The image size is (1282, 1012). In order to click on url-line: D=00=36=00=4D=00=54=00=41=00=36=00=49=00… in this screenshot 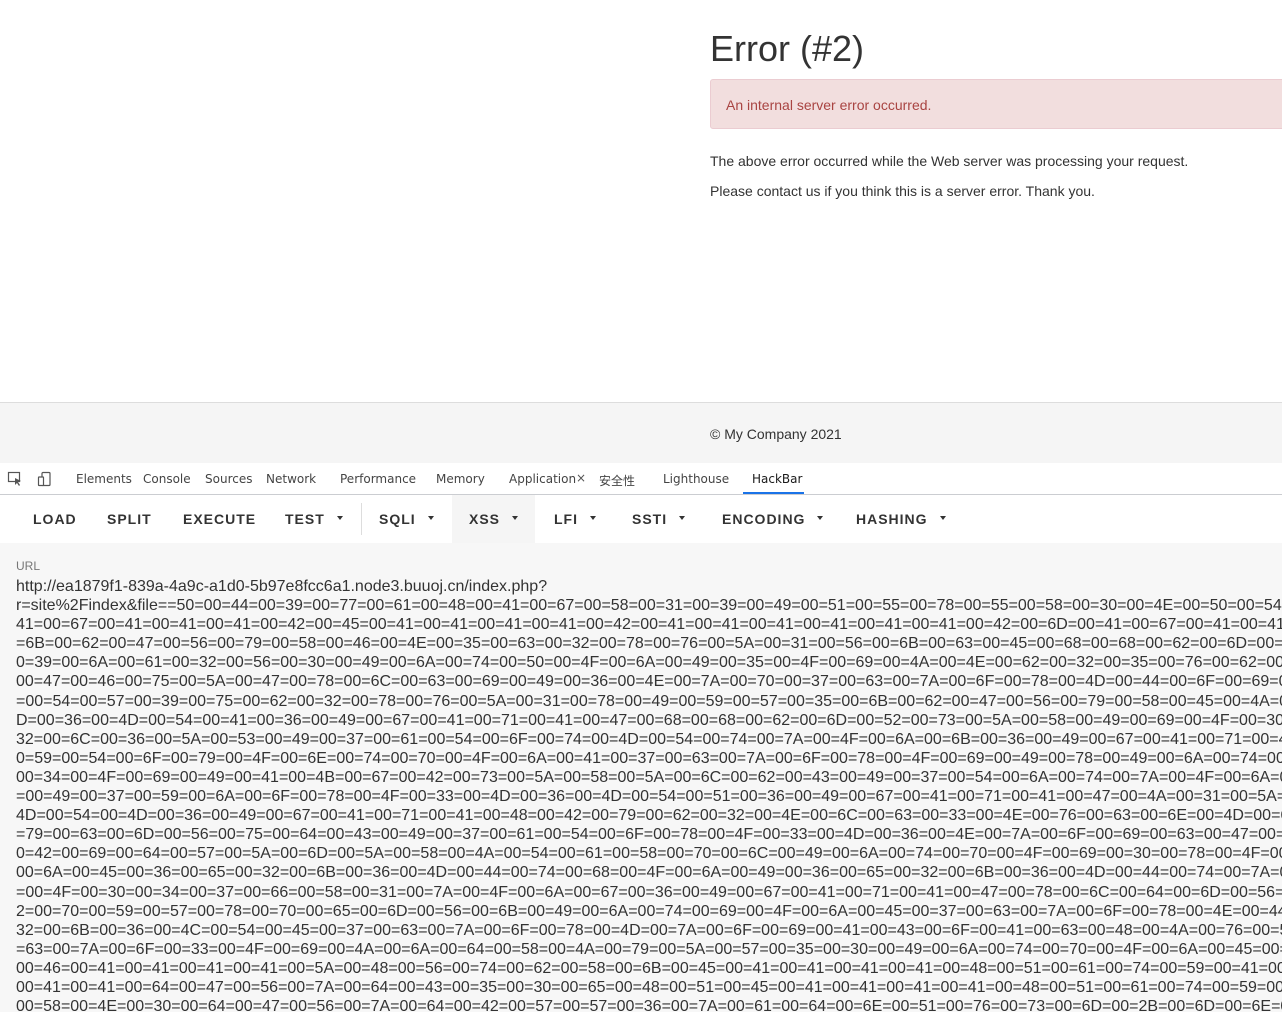, I will do `click(649, 720)`.